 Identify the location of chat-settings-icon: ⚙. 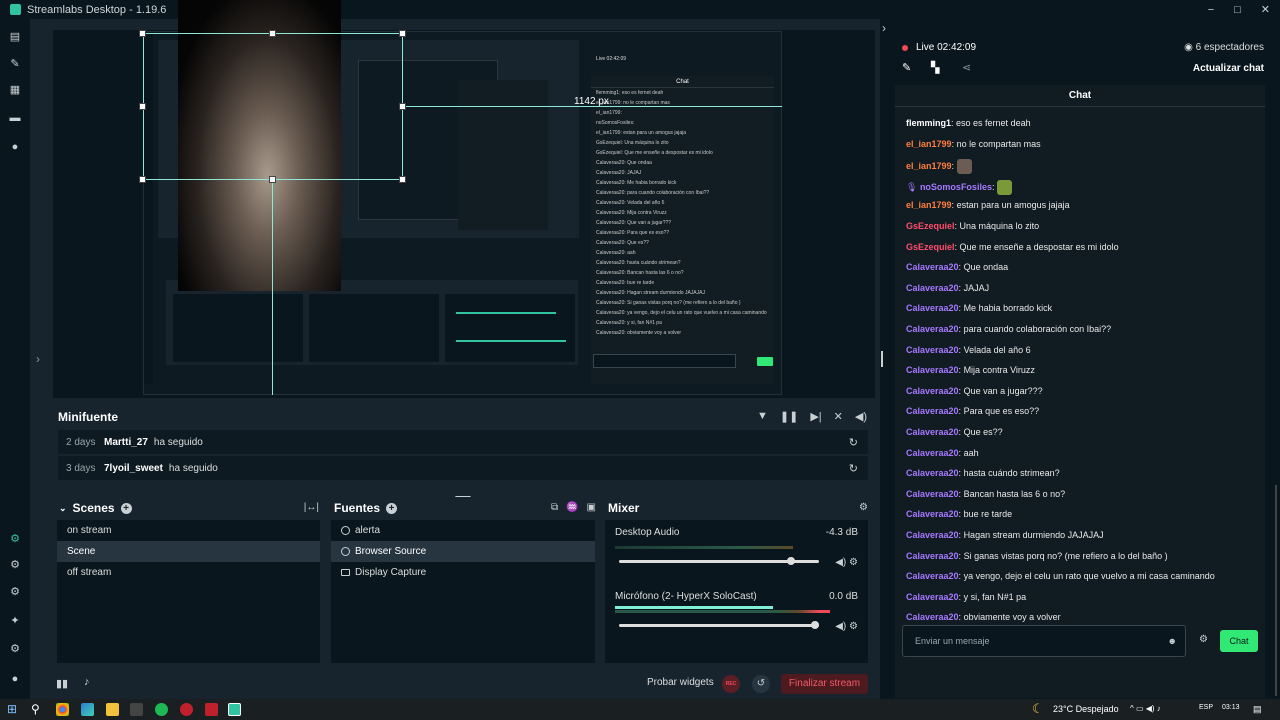
(1203, 639).